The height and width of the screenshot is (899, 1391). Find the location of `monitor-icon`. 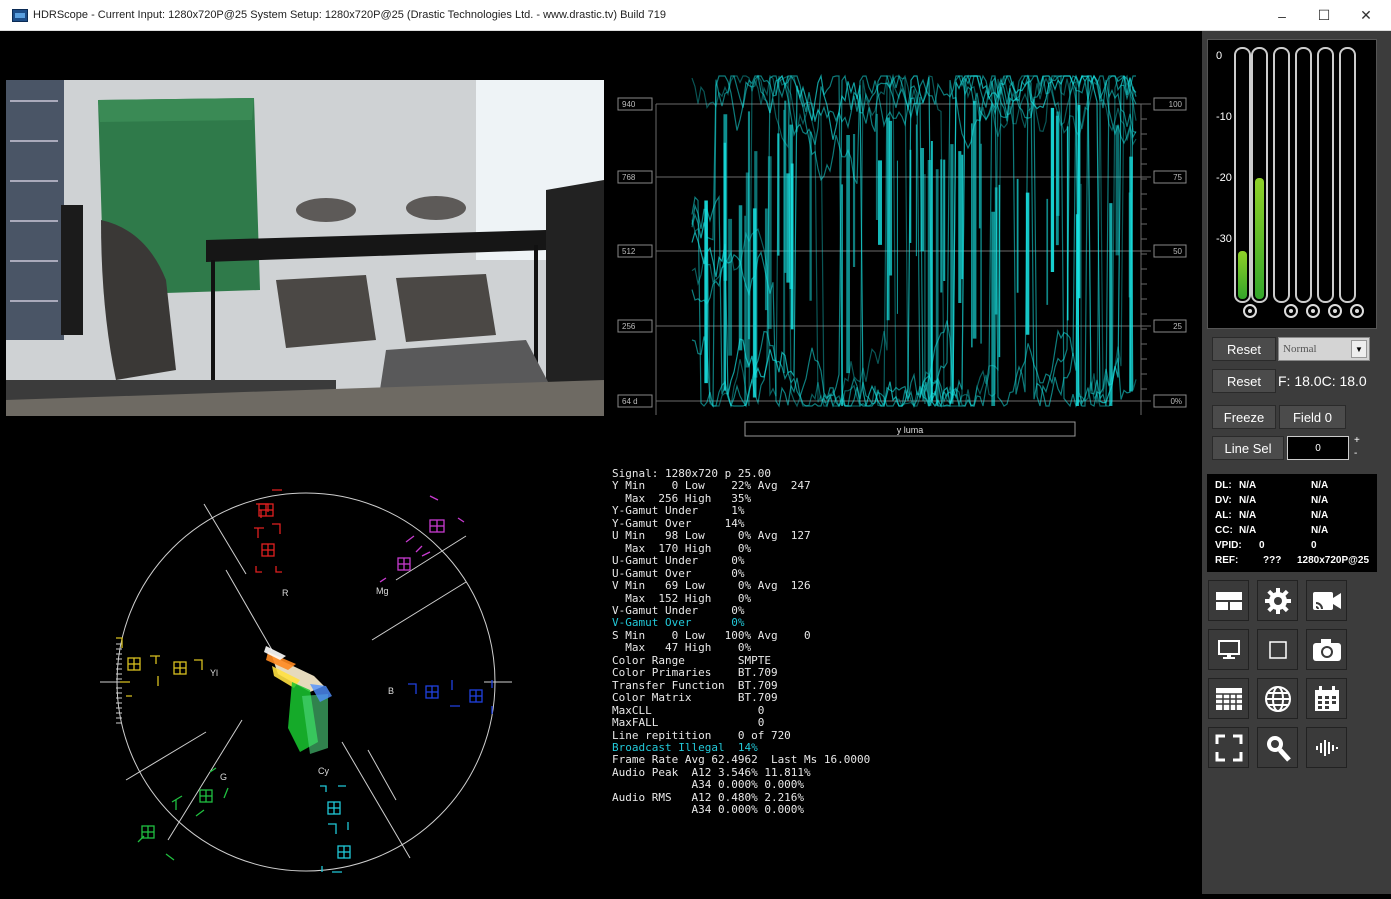

monitor-icon is located at coordinates (1228, 649).